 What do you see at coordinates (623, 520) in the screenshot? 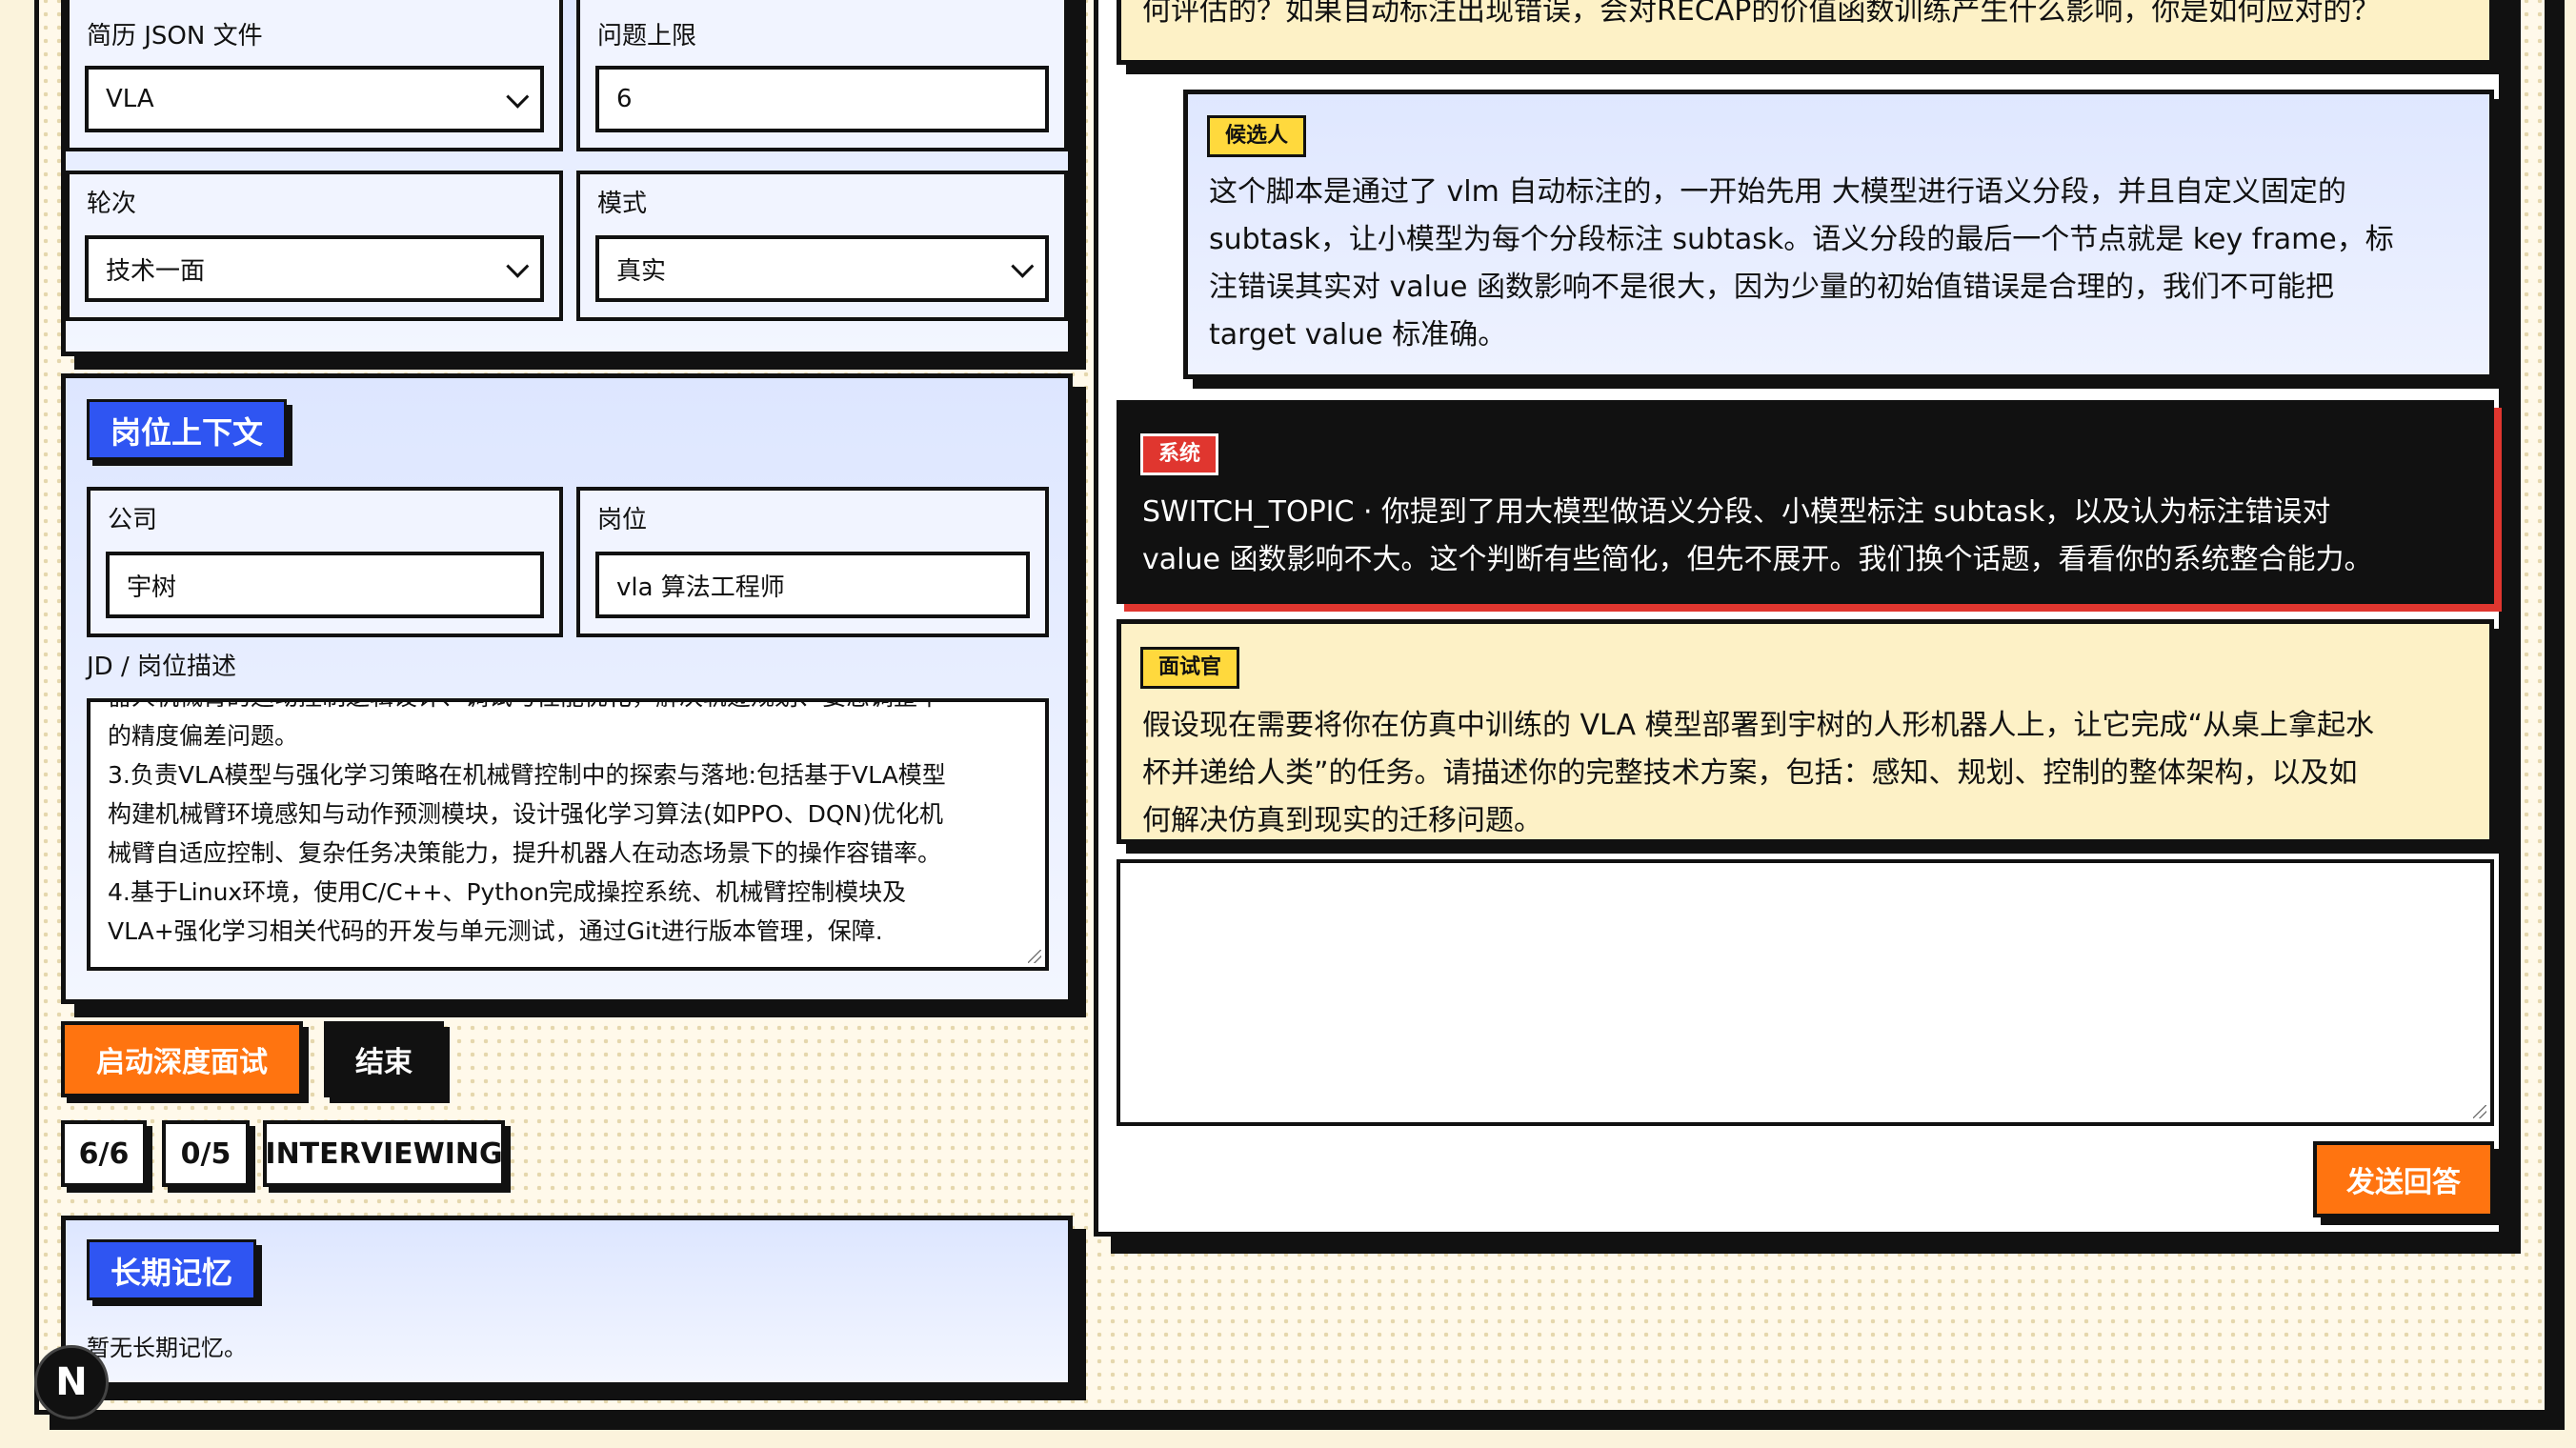
I see `position-label: 岗位` at bounding box center [623, 520].